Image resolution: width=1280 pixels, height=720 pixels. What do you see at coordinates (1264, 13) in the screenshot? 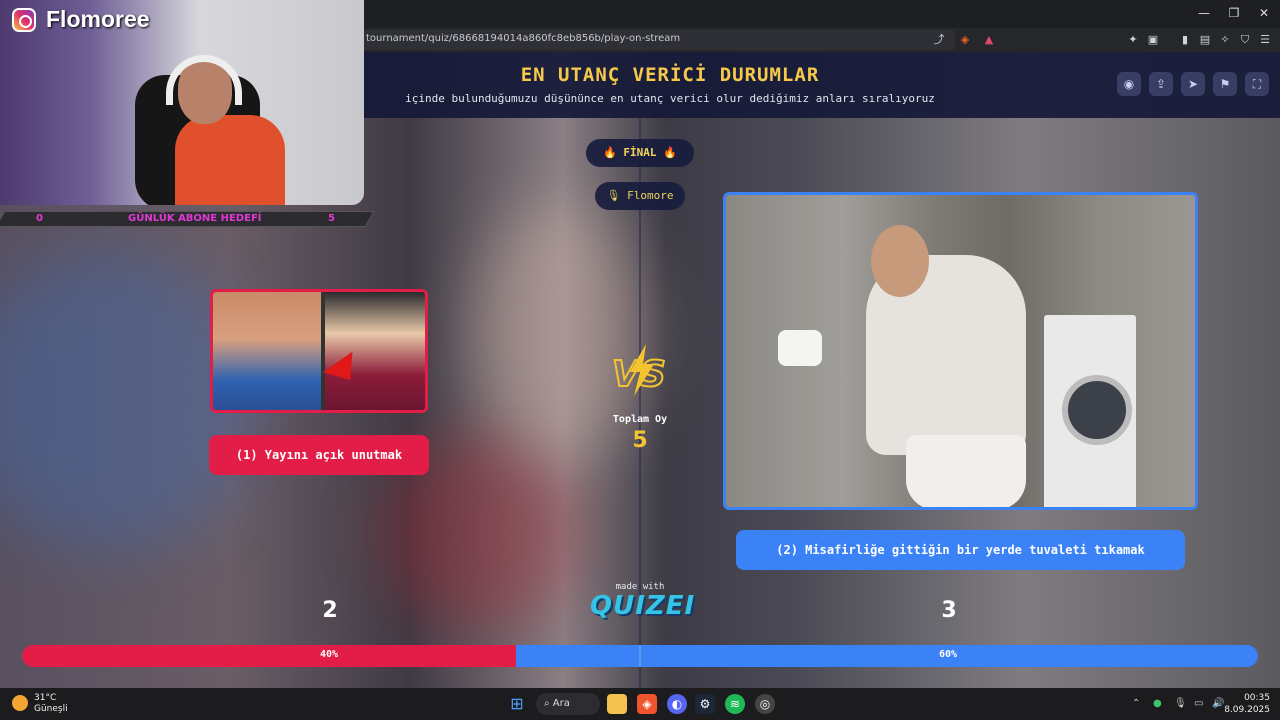
I see `close-button: ✕` at bounding box center [1264, 13].